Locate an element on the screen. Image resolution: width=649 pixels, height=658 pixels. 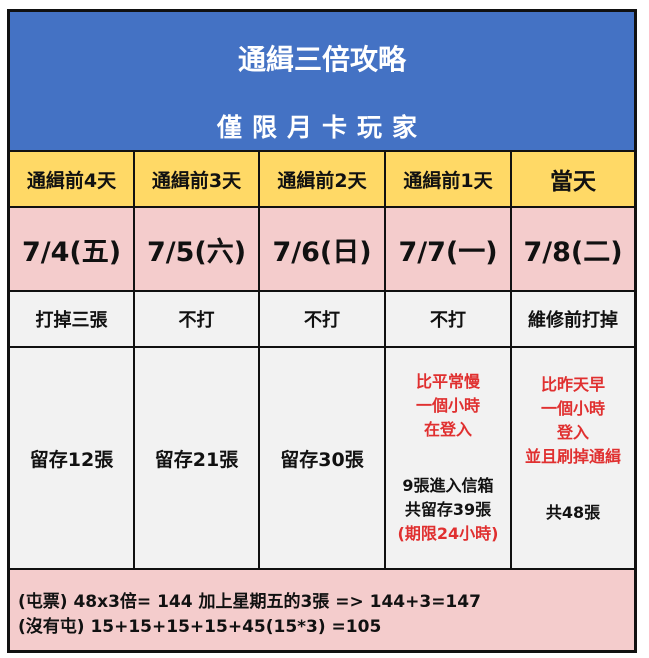
detail-cell: 比平常慢 一個小時 在登入 9張進入信箱 共留存39張 (期限24小時) is located at coordinates (449, 458).